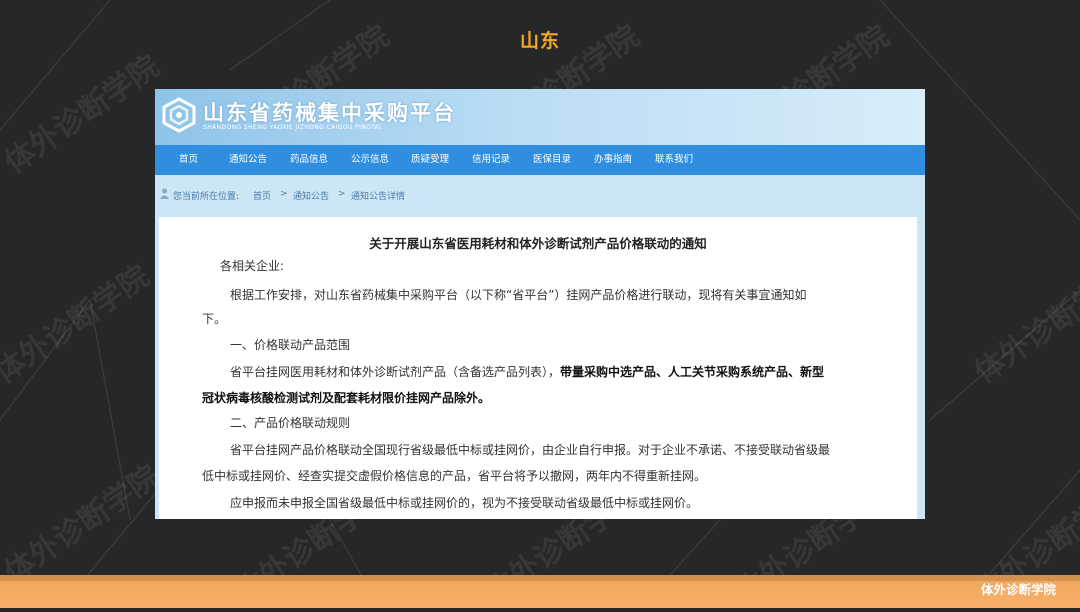 This screenshot has height=612, width=1080. Describe the element at coordinates (329, 112) in the screenshot. I see `site-name: 山东省药械集中采购平台` at that location.